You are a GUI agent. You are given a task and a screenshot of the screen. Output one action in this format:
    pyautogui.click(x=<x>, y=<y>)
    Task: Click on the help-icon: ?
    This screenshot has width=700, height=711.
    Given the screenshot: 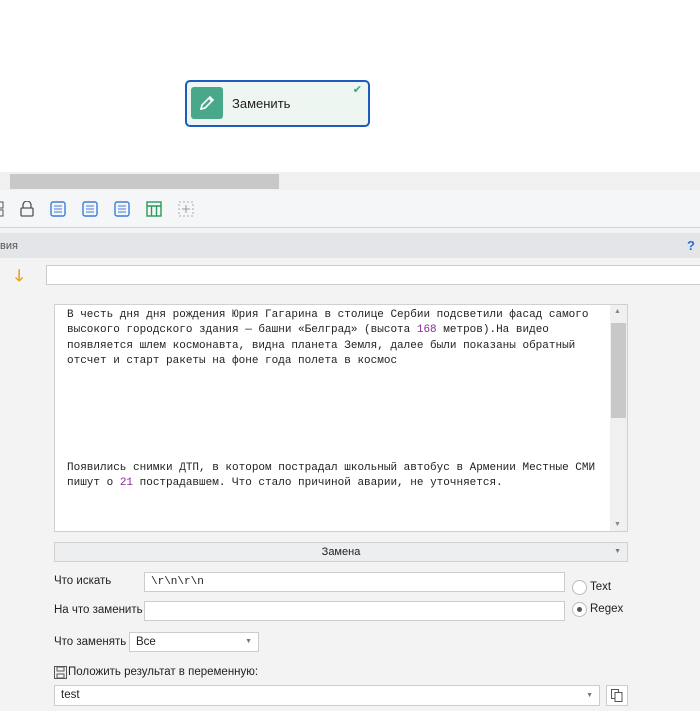 What is the action you would take?
    pyautogui.click(x=691, y=245)
    